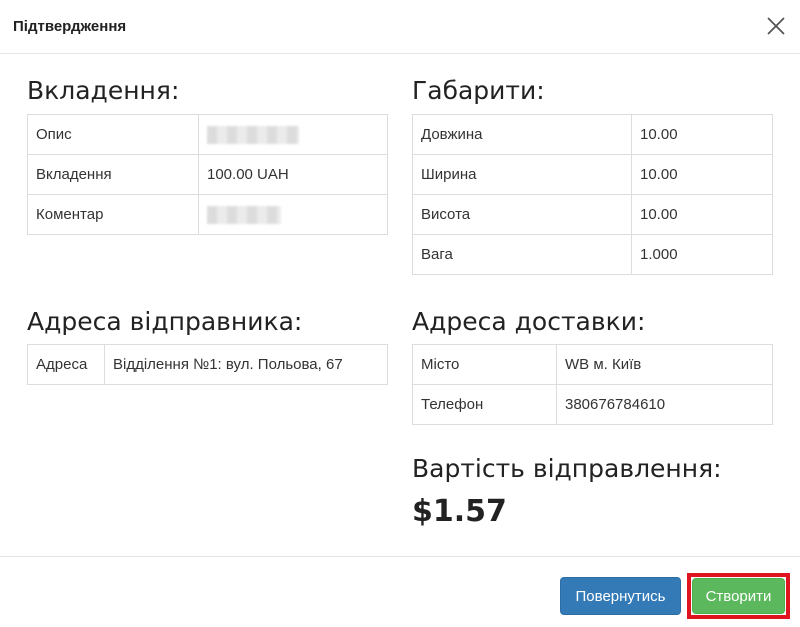 The width and height of the screenshot is (800, 627). Describe the element at coordinates (103, 90) in the screenshot. I see `contents-heading: Вкладення:` at that location.